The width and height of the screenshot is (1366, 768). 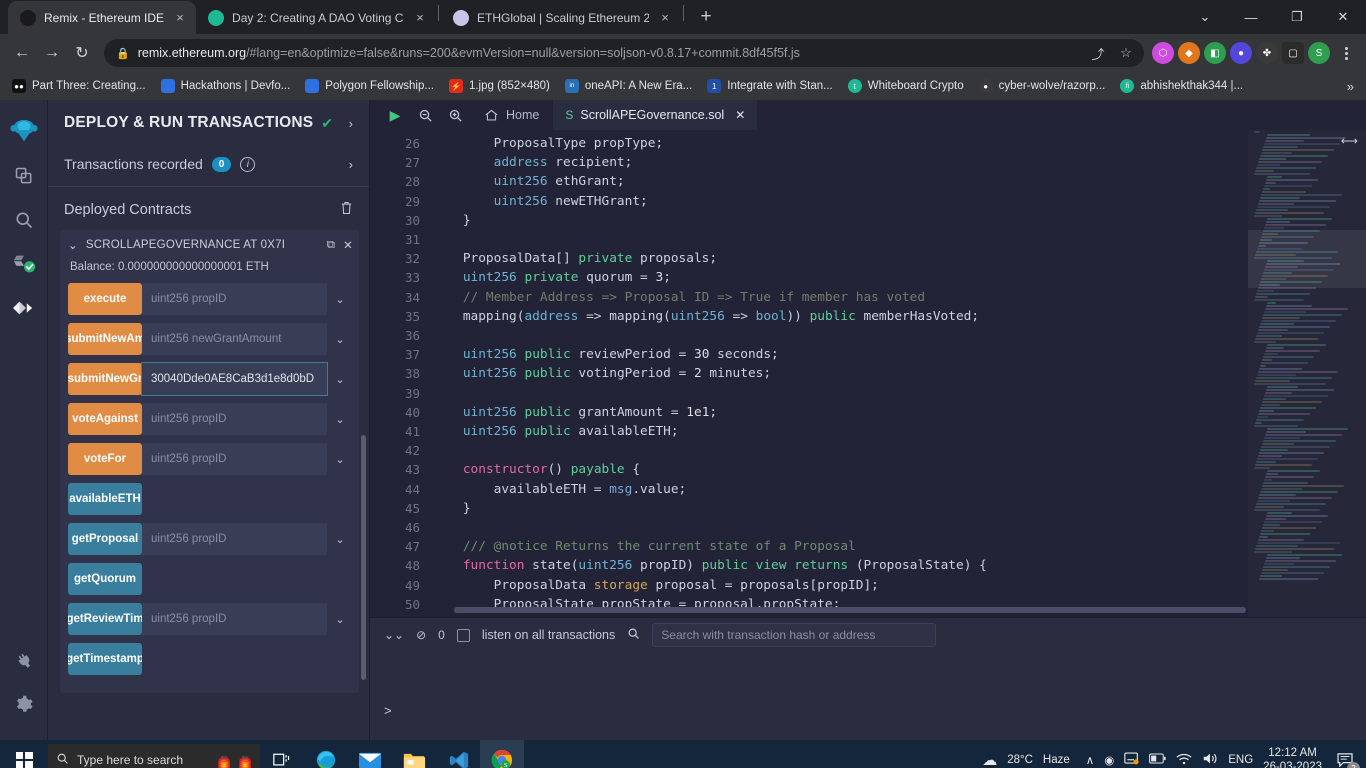 What do you see at coordinates (340, 419) in the screenshot?
I see `voteagainst-expand-icon: ⌄` at bounding box center [340, 419].